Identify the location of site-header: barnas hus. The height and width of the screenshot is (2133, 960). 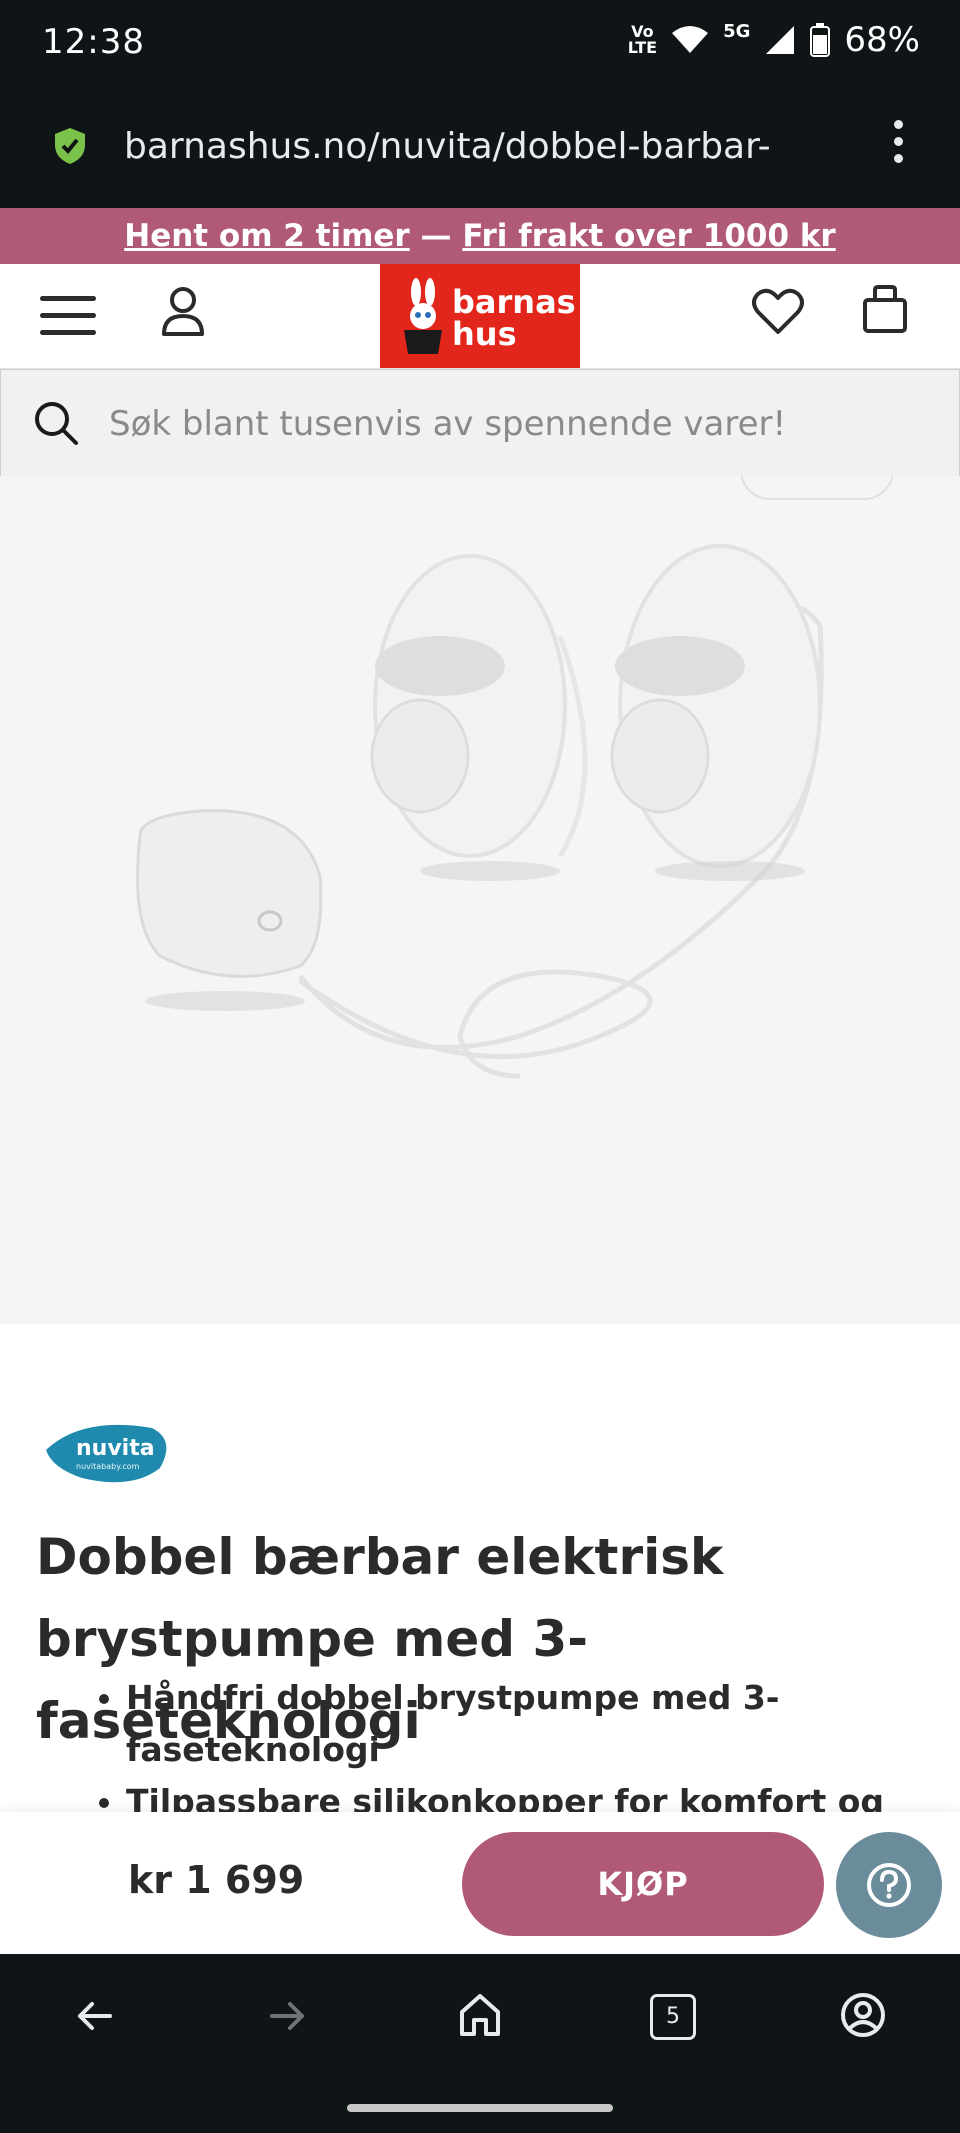
(480, 317).